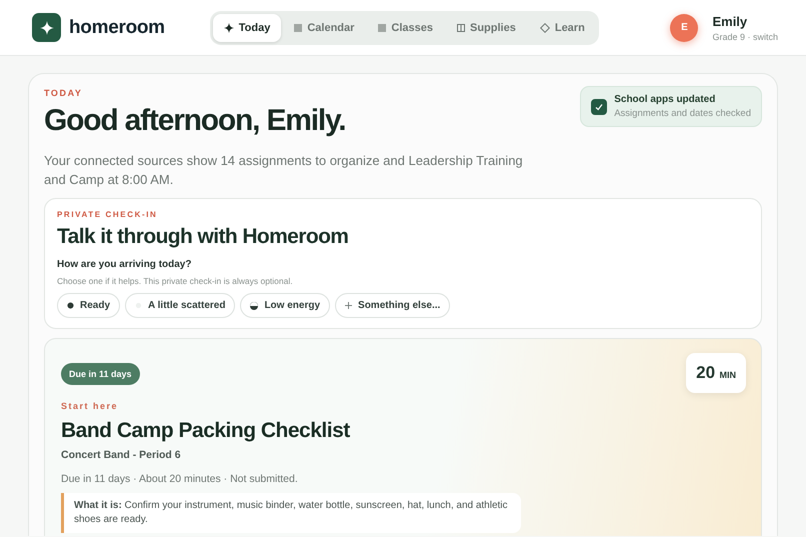 This screenshot has width=806, height=537. What do you see at coordinates (180, 479) in the screenshot?
I see `assignment-meta: Due in 11 days · About 20 minutes · Not submitted.` at bounding box center [180, 479].